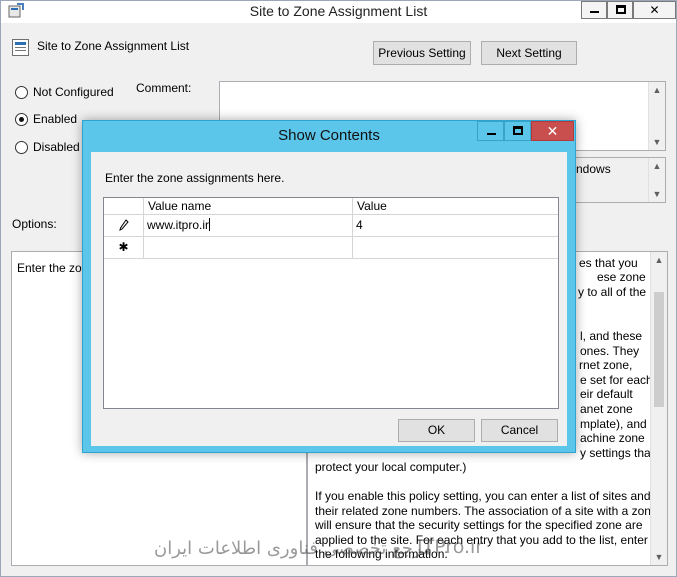 This screenshot has height=577, width=677. What do you see at coordinates (55, 119) in the screenshot?
I see `enabled-label: Enabled` at bounding box center [55, 119].